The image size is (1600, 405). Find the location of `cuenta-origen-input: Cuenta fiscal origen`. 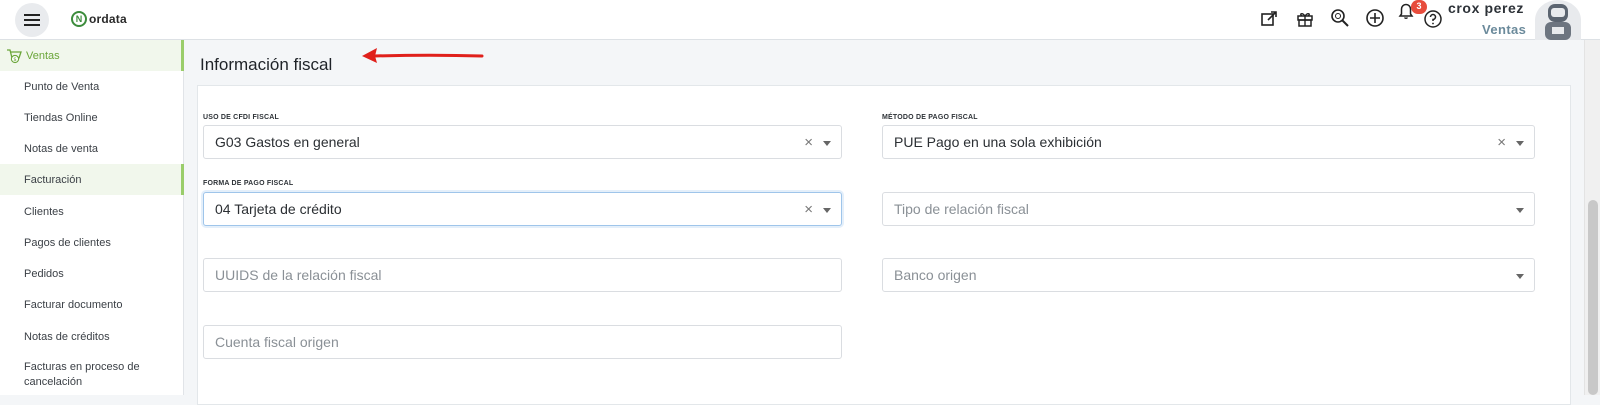

cuenta-origen-input: Cuenta fiscal origen is located at coordinates (522, 342).